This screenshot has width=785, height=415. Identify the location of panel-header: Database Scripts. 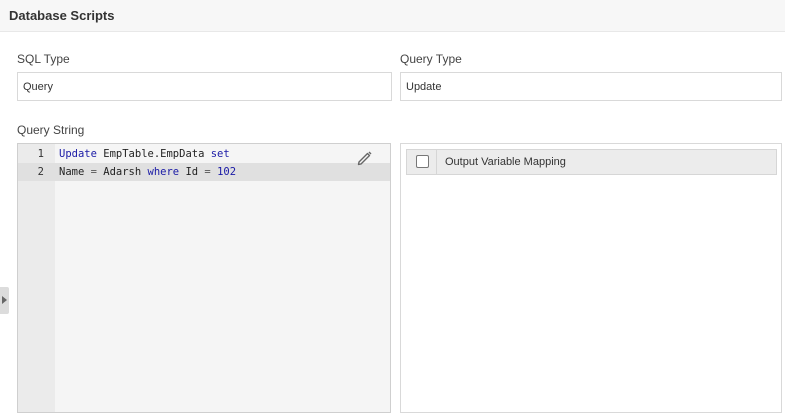
(392, 16).